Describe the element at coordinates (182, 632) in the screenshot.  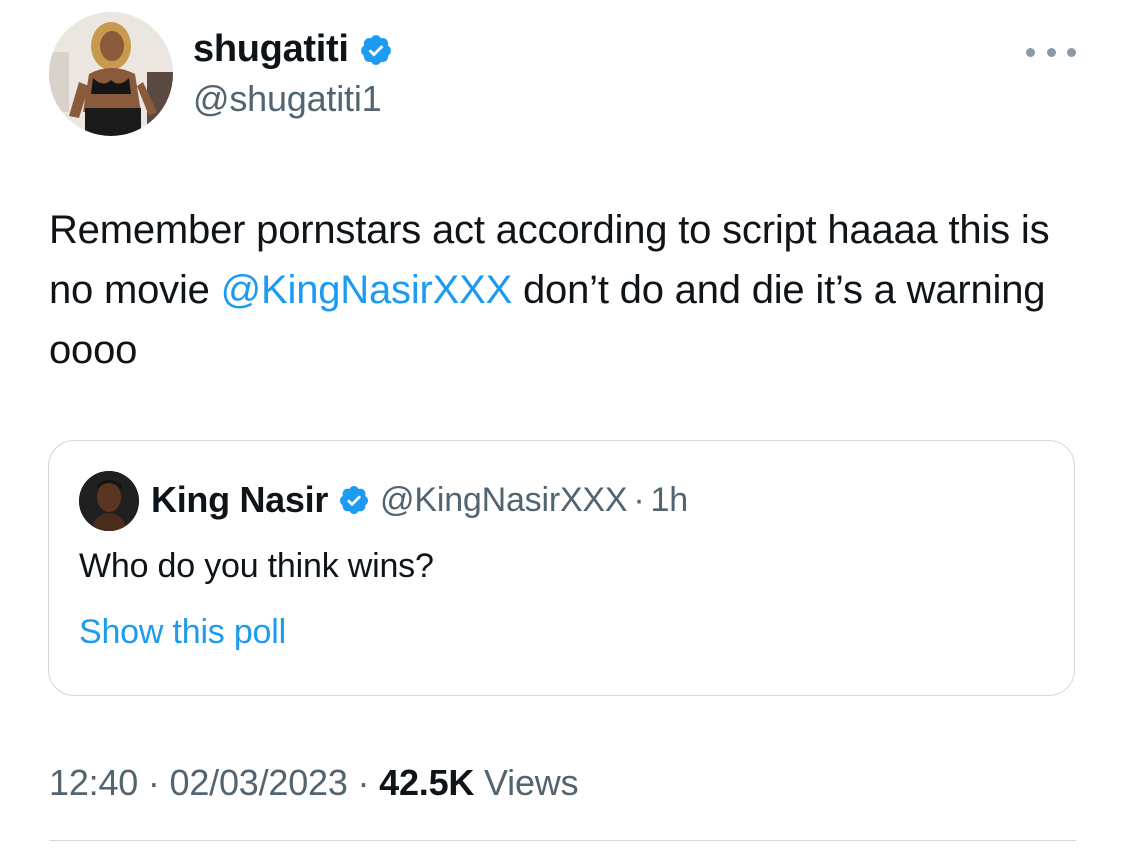
I see `show-poll-link: Show this poll` at that location.